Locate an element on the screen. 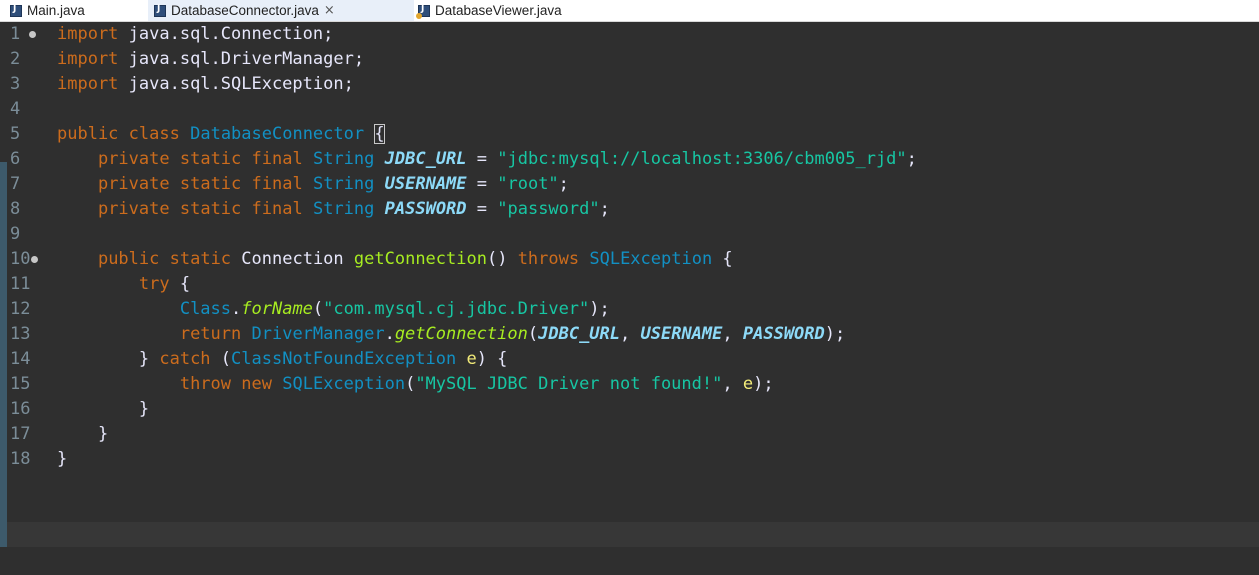  close-icon: × is located at coordinates (329, 10).